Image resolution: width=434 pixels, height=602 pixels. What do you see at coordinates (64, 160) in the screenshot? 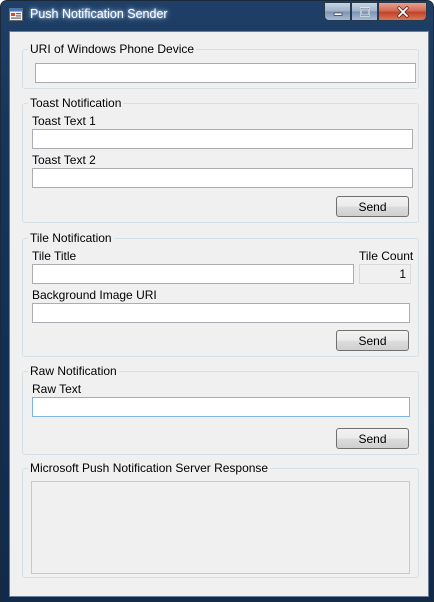
I see `toast-text2-label: Toast Text 2` at bounding box center [64, 160].